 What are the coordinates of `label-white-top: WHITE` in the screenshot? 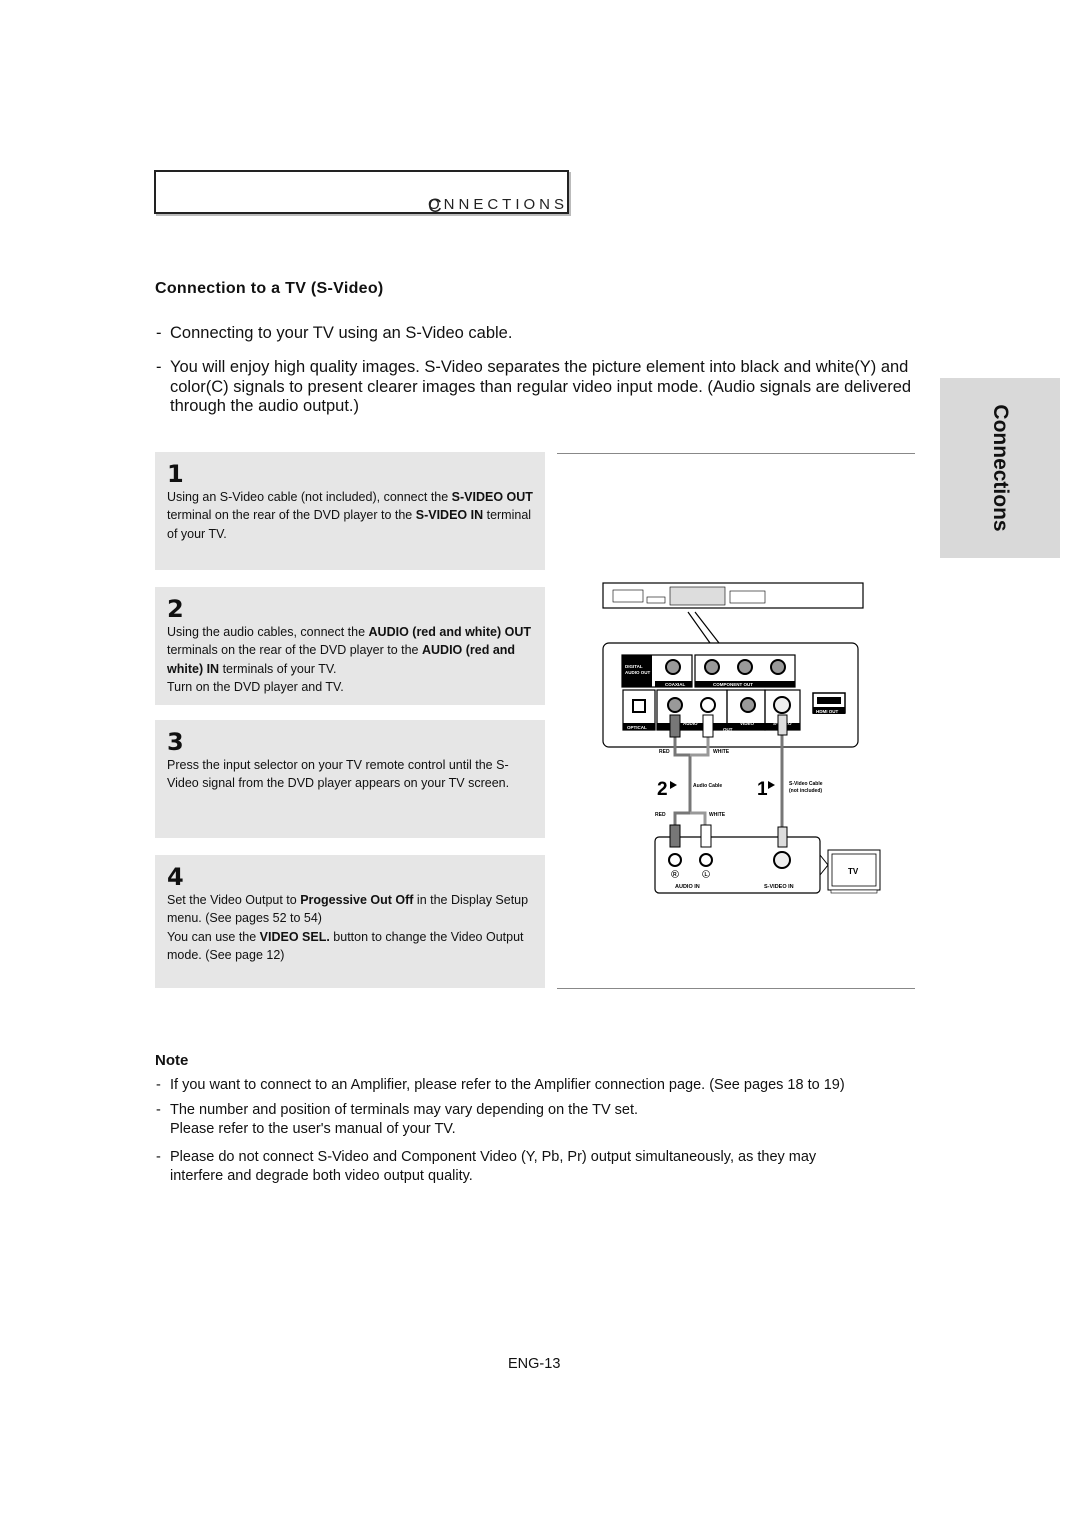 It's located at (721, 752).